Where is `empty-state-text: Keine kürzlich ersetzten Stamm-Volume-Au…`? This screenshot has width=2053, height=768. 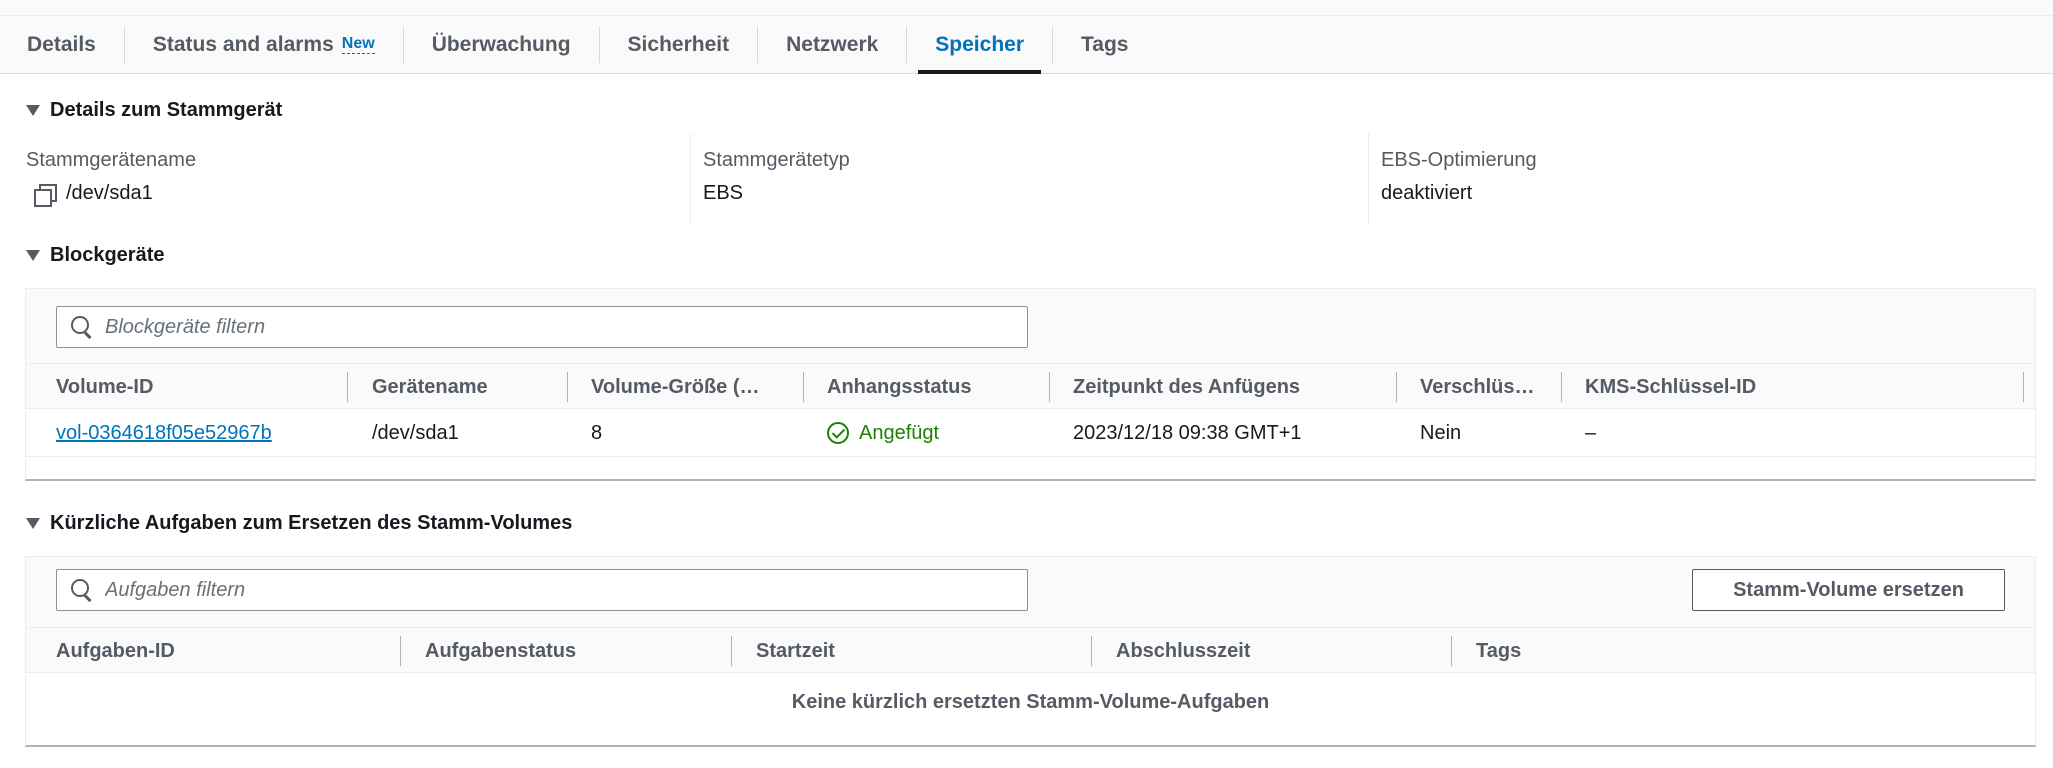
empty-state-text: Keine kürzlich ersetzten Stamm-Volume-Au… is located at coordinates (1030, 702).